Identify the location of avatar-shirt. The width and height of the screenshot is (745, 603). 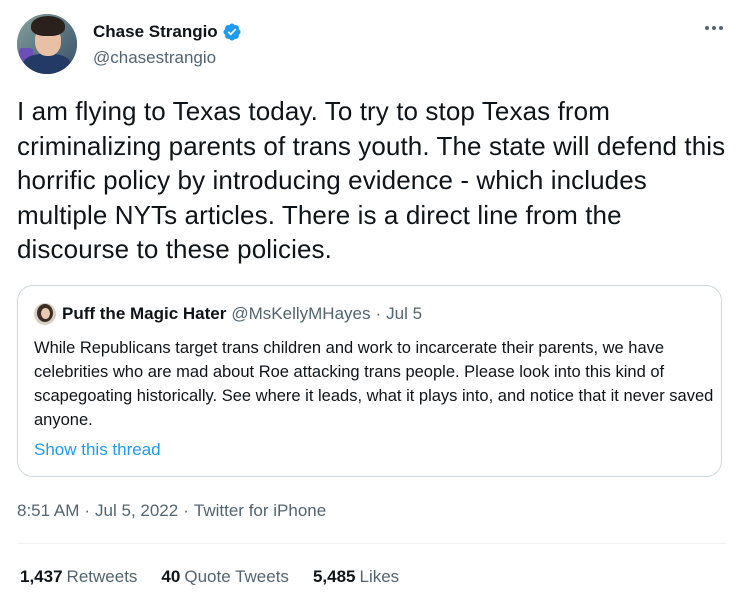
(47, 64).